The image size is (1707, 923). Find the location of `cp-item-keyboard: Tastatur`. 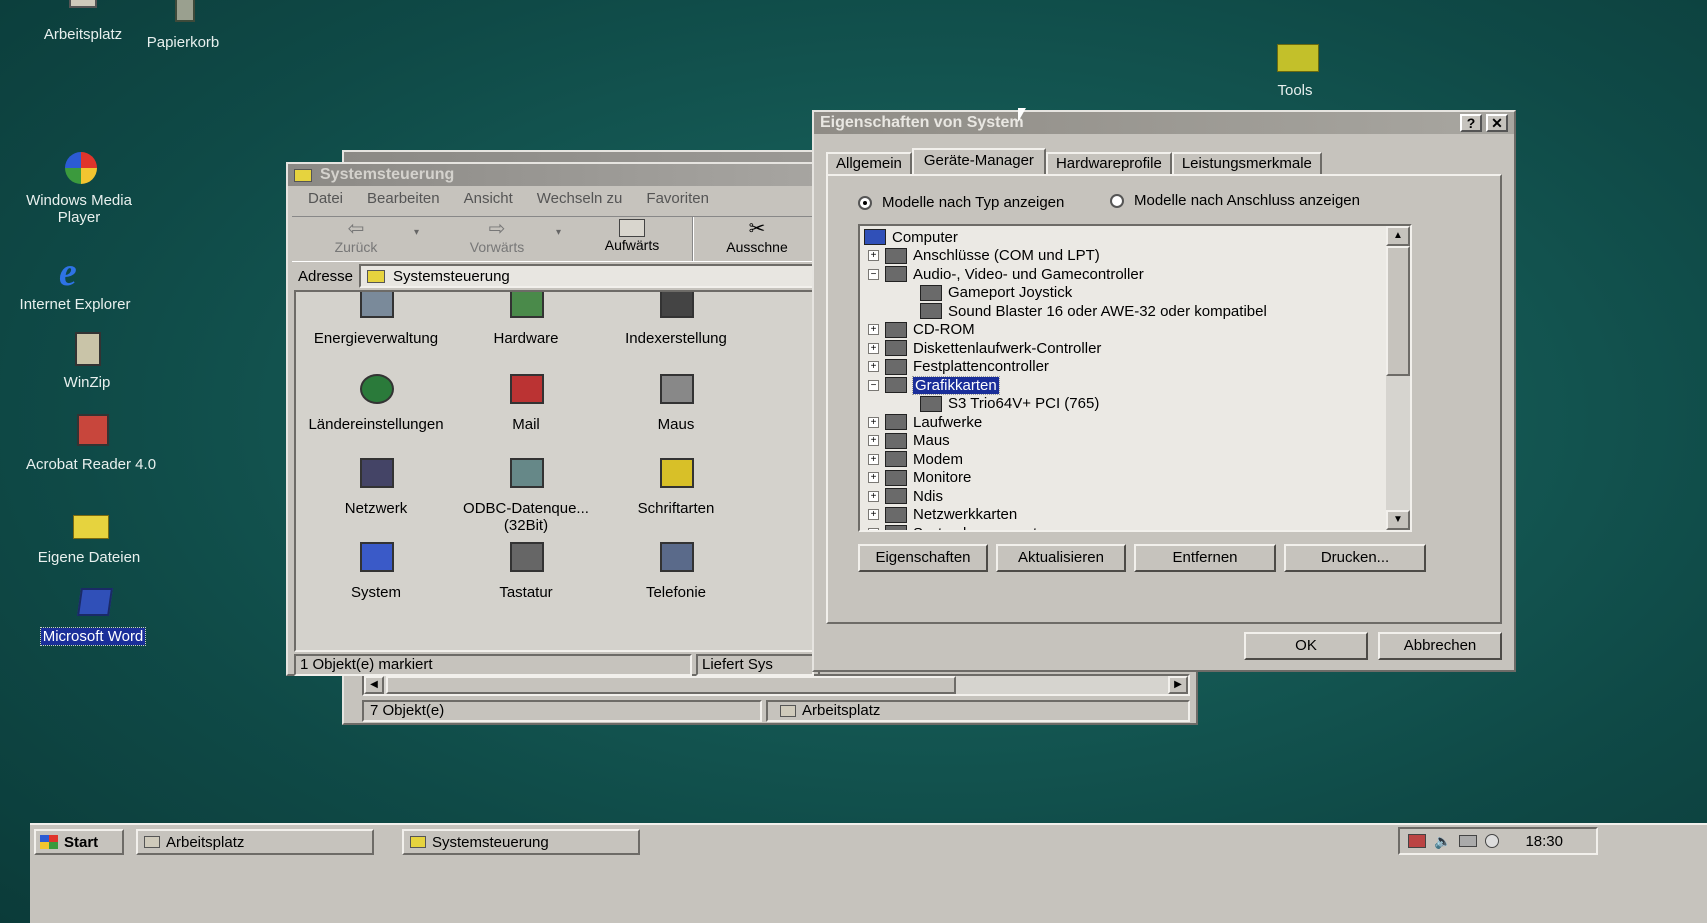

cp-item-keyboard: Tastatur is located at coordinates (526, 568).